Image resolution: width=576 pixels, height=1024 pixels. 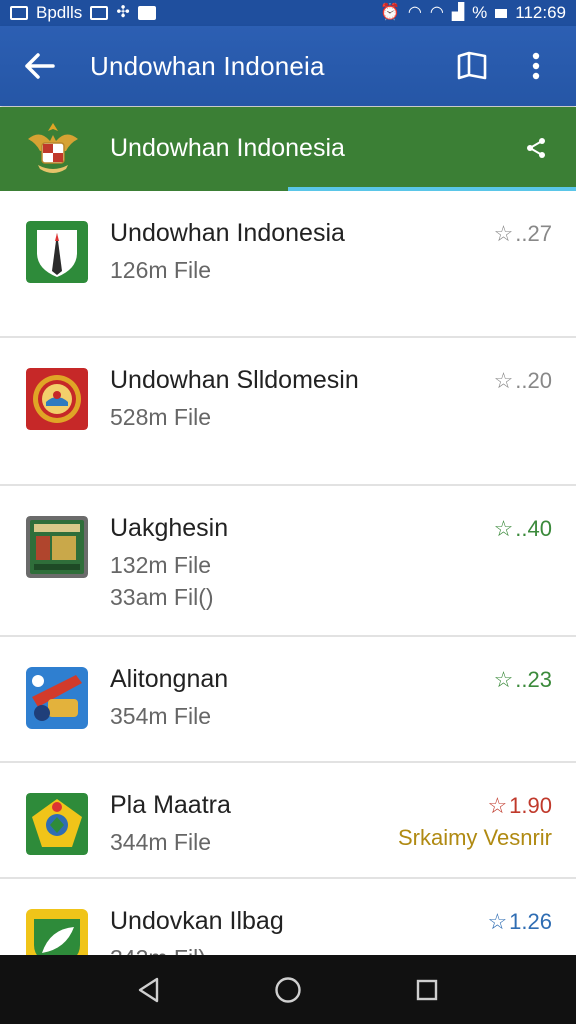 I want to click on status-app-text: Bpdlls, so click(x=59, y=12).